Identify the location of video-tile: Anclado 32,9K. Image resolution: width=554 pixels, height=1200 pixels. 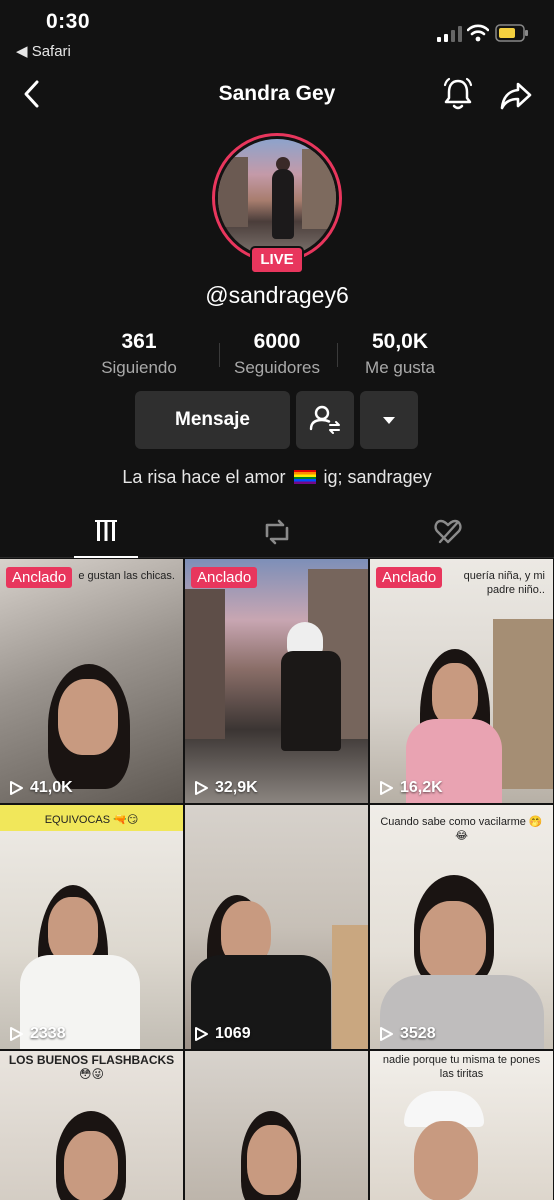
(276, 681).